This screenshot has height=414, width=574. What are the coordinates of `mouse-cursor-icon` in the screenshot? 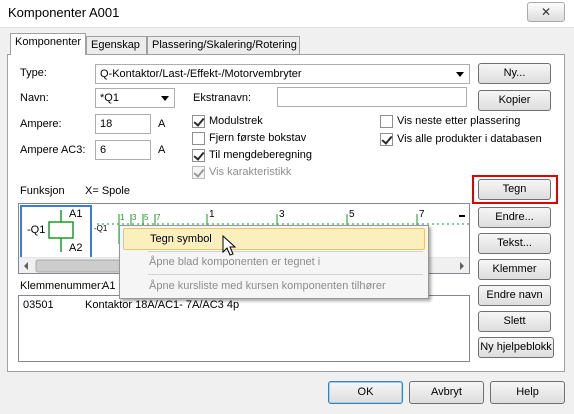 It's located at (229, 245).